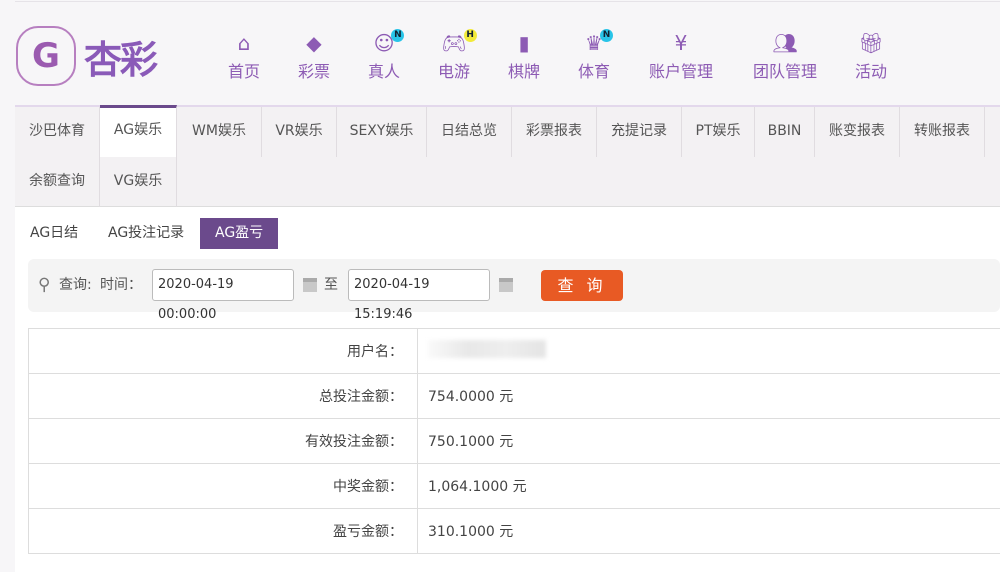 Image resolution: width=1000 pixels, height=572 pixels. Describe the element at coordinates (138, 182) in the screenshot. I see `tab-vg: VG娱乐` at that location.